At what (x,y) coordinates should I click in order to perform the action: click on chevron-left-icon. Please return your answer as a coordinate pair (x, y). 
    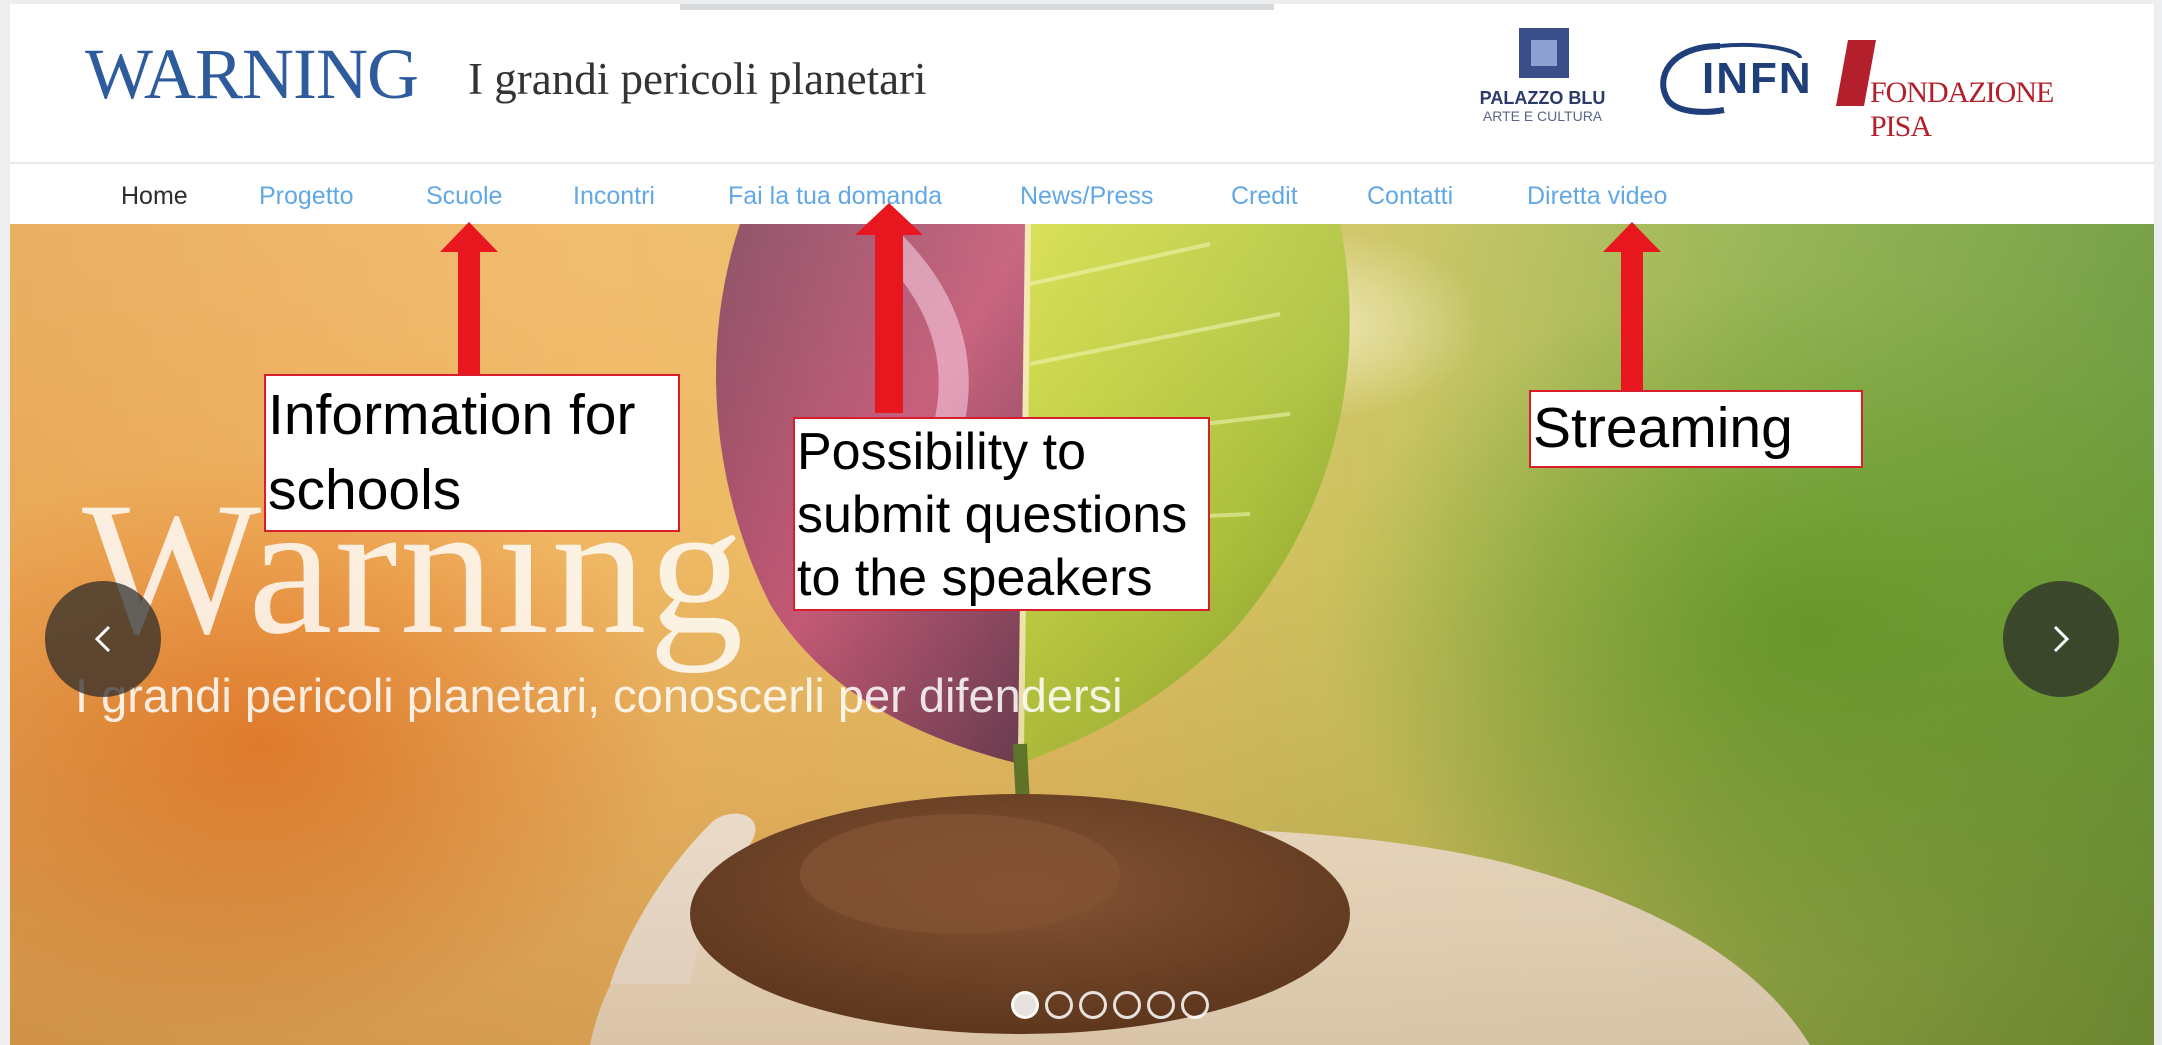
    Looking at the image, I should click on (102, 639).